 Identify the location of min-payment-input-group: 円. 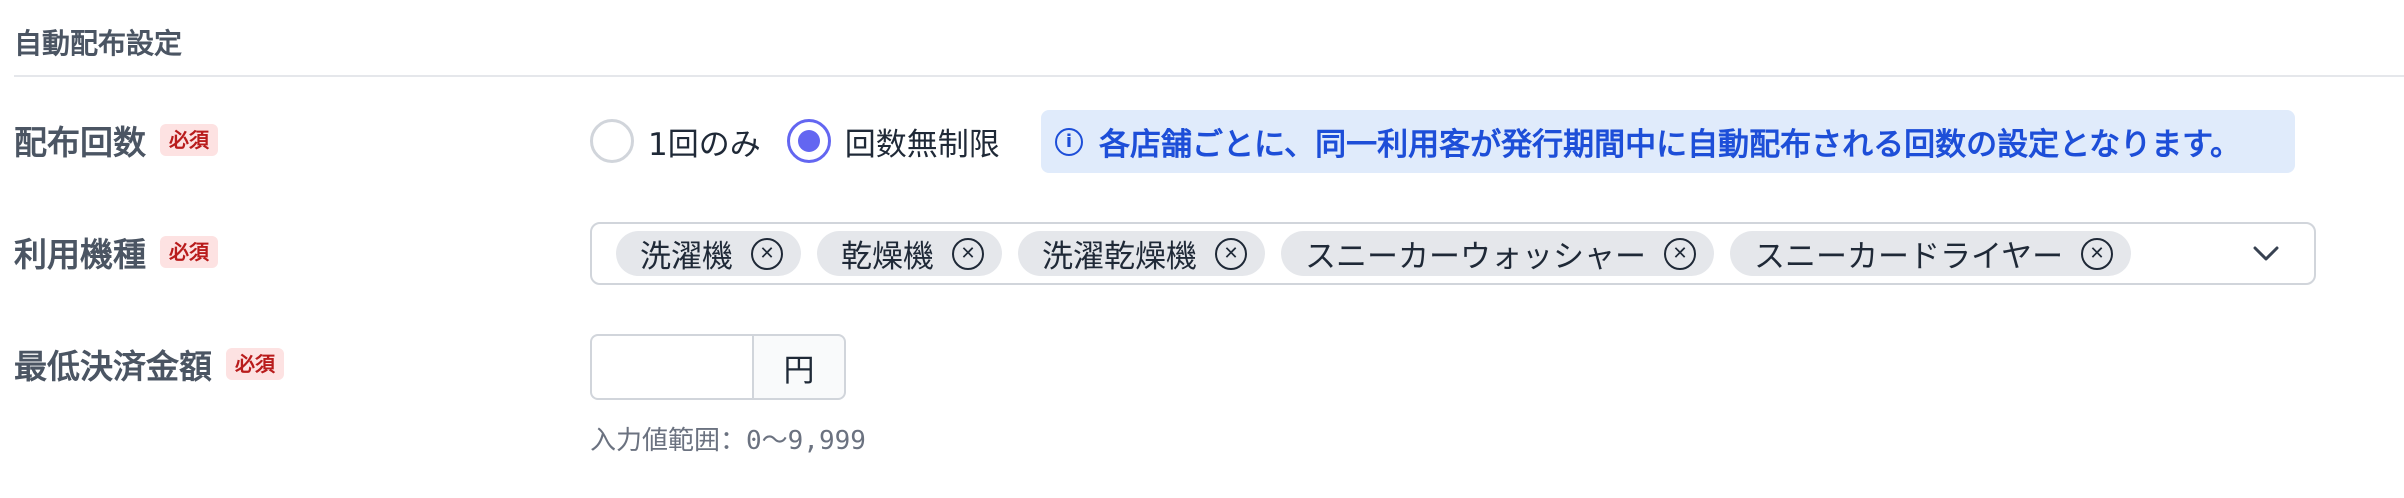
(718, 367).